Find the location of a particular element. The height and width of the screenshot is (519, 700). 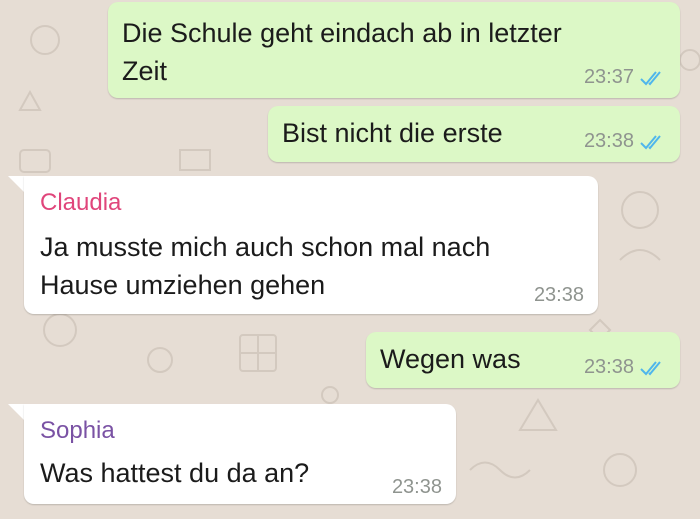

outgoing-message: Bist nicht die erste 23:38 is located at coordinates (474, 134).